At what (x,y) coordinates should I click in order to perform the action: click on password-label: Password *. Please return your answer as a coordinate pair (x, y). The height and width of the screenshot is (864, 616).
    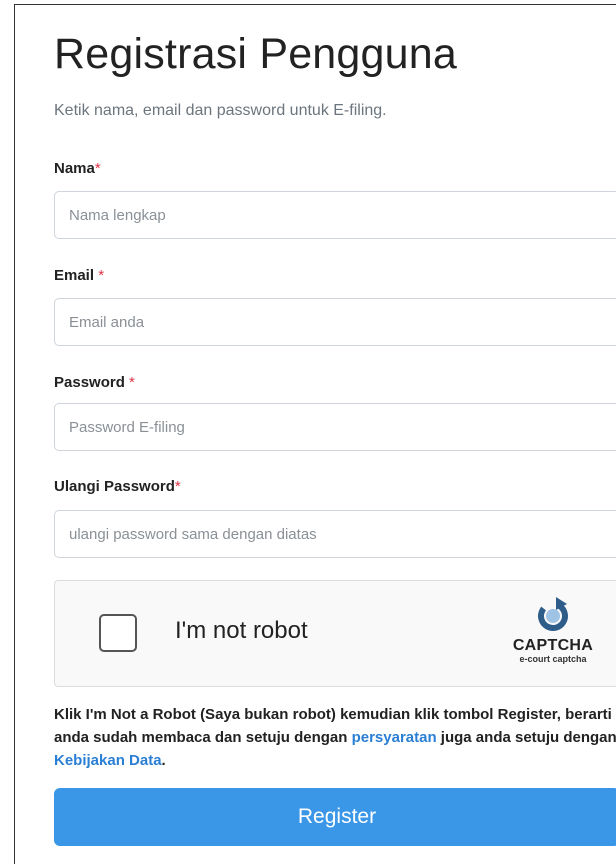
    Looking at the image, I should click on (94, 382).